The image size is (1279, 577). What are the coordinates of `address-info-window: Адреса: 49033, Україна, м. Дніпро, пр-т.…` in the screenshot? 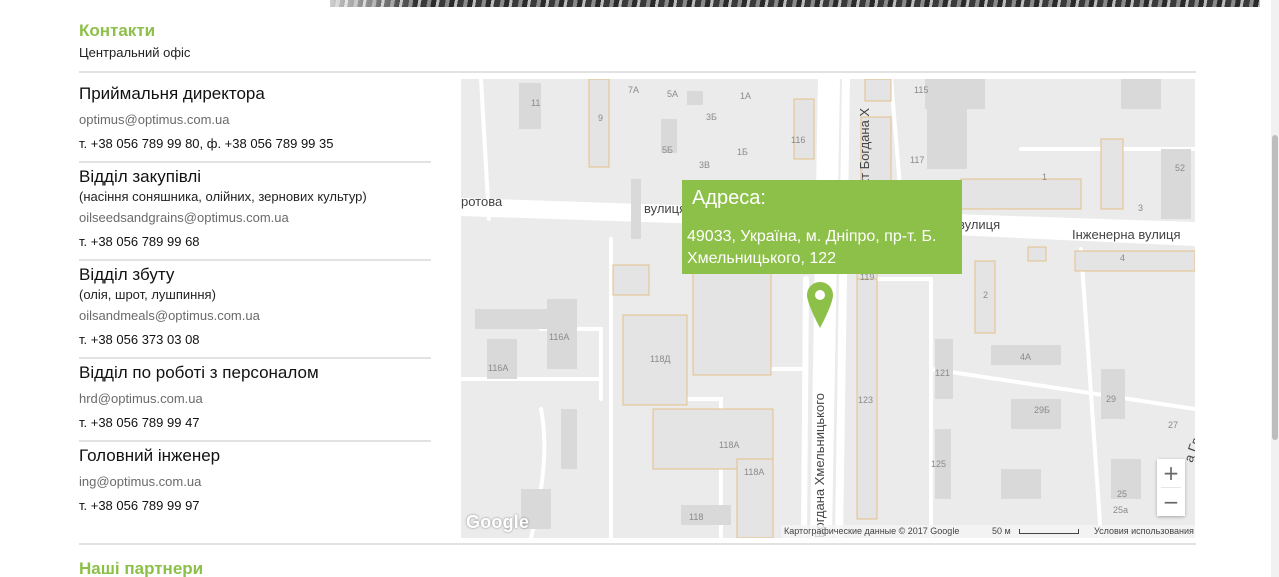 It's located at (822, 227).